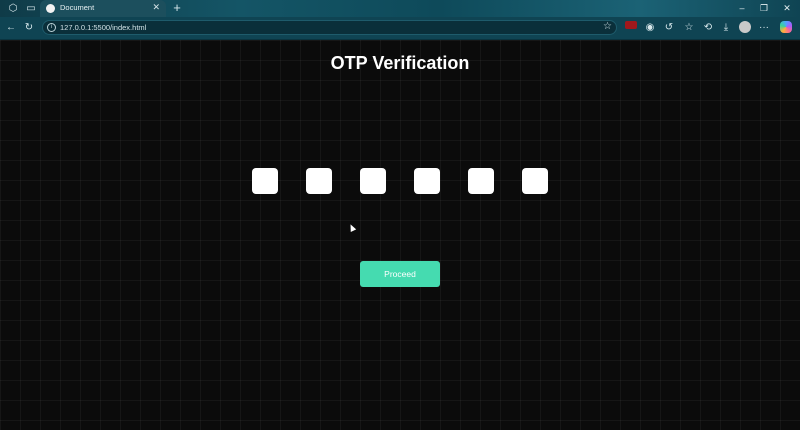 The width and height of the screenshot is (800, 430). What do you see at coordinates (77, 7) in the screenshot?
I see `tab-title: Document` at bounding box center [77, 7].